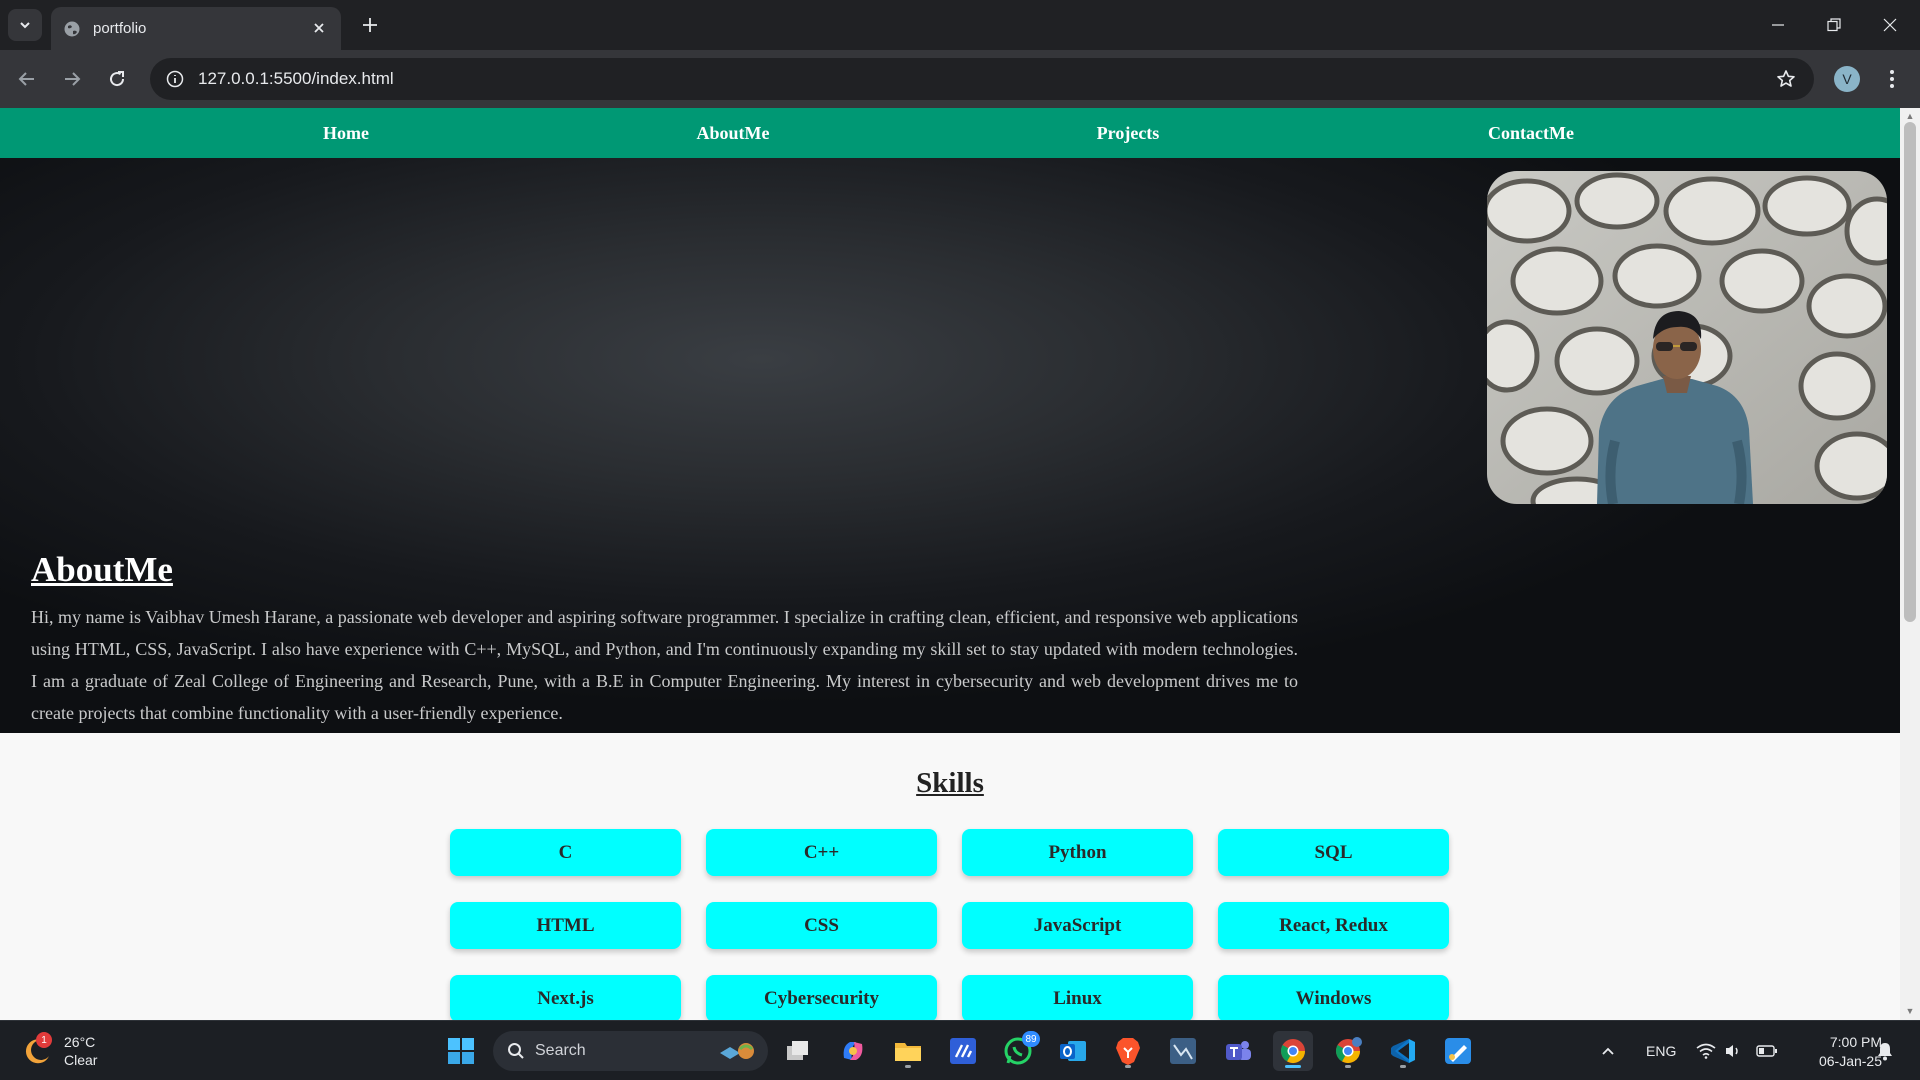  I want to click on paint-app-icon, so click(1458, 1051).